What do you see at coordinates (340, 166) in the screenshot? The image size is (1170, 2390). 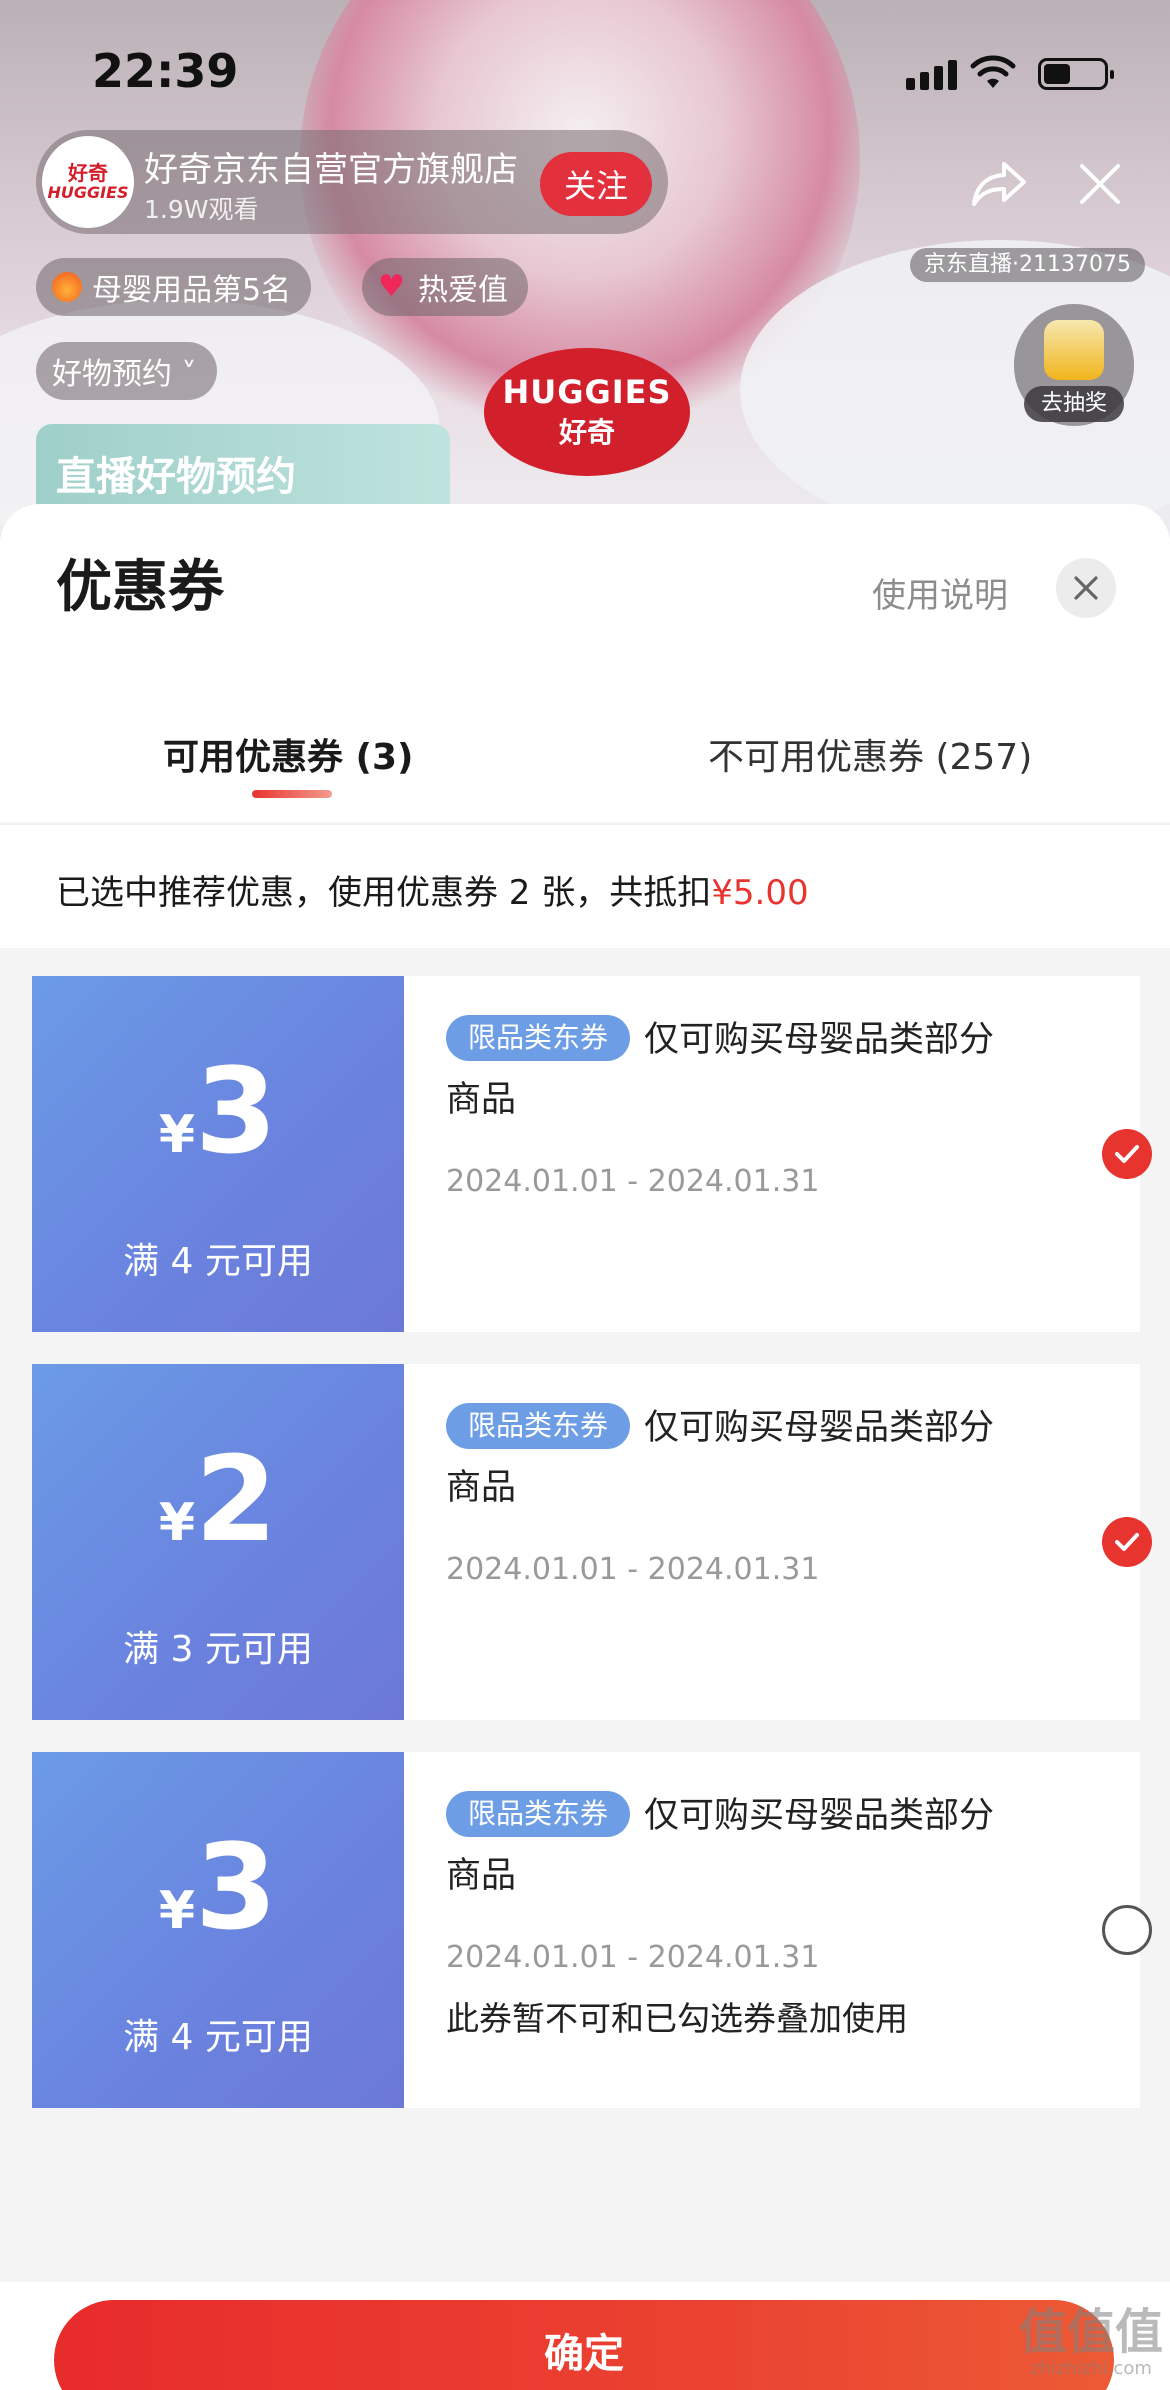 I see `shop-name: 好奇京东自营官方旗舰店` at bounding box center [340, 166].